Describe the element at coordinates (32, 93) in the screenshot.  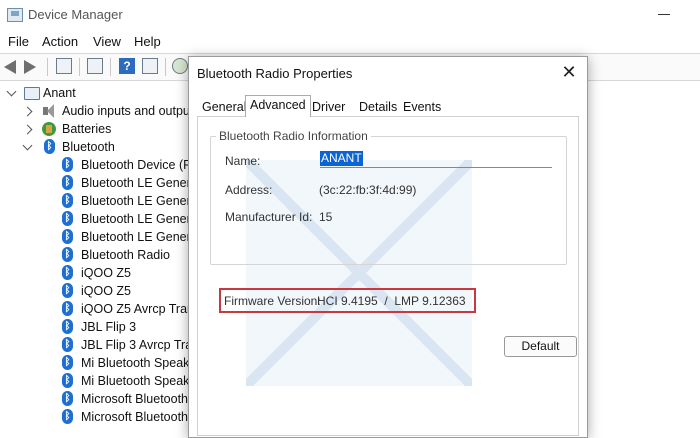
I see `computer-icon` at that location.